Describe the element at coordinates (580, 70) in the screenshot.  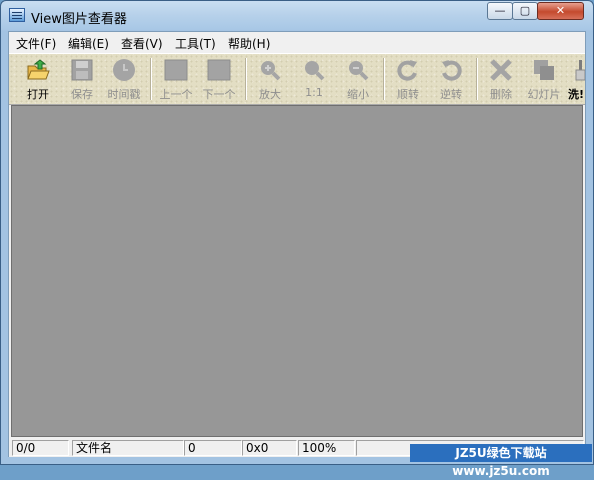
I see `wash-icon` at that location.